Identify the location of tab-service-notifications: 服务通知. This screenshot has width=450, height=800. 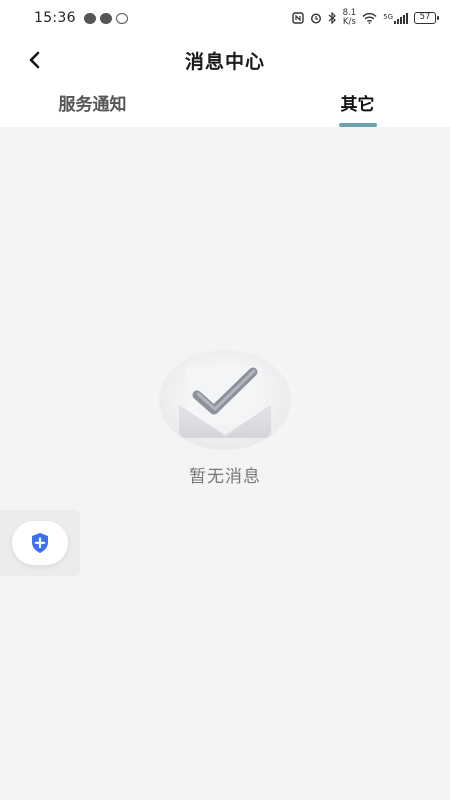
(112, 106).